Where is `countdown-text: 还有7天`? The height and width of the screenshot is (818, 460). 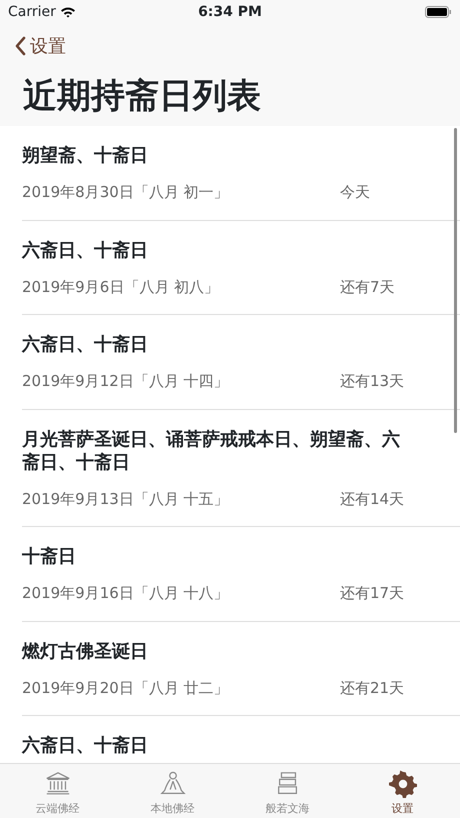
countdown-text: 还有7天 is located at coordinates (367, 287).